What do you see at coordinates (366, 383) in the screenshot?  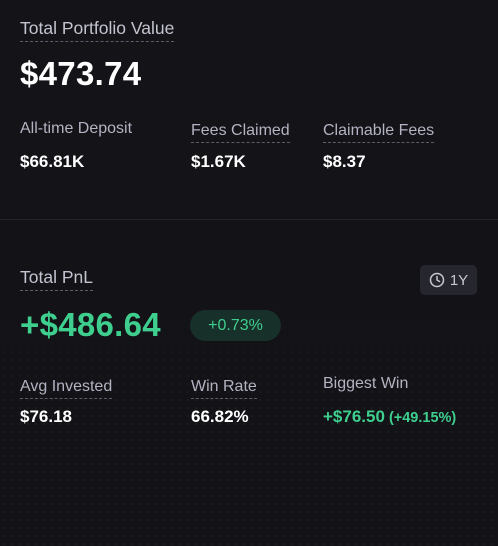 I see `biggest-win-label: Biggest Win` at bounding box center [366, 383].